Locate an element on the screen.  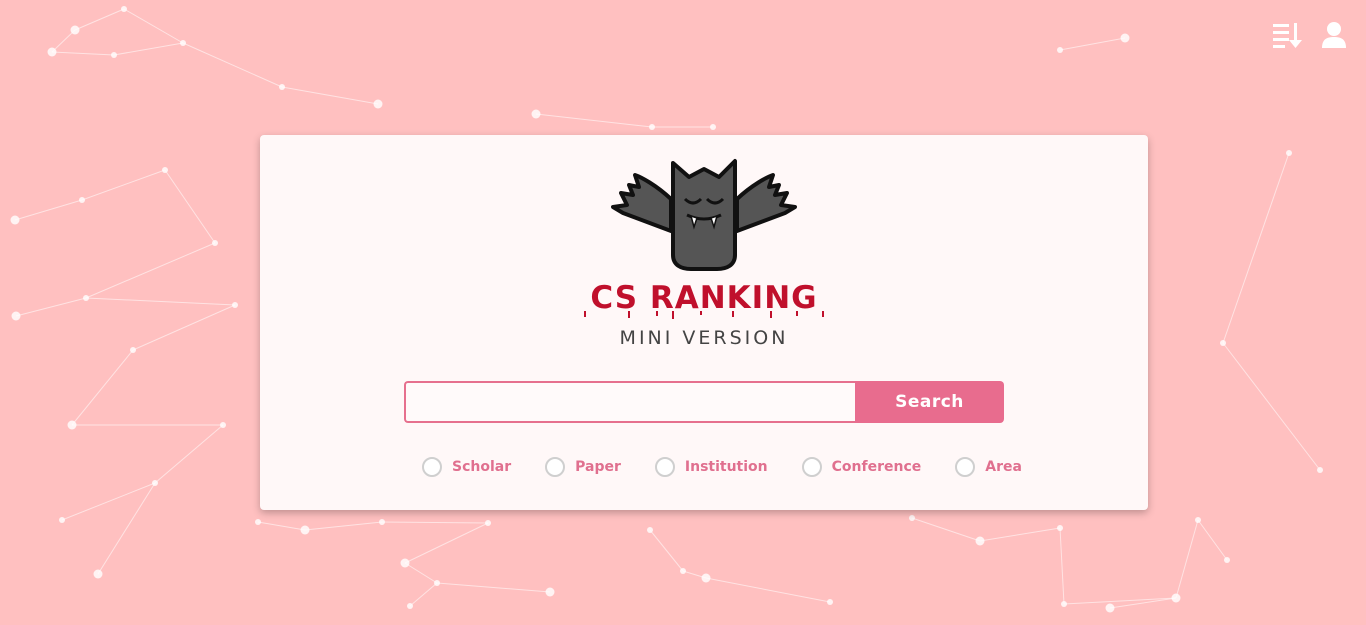
search-bar: Search is located at coordinates (704, 402).